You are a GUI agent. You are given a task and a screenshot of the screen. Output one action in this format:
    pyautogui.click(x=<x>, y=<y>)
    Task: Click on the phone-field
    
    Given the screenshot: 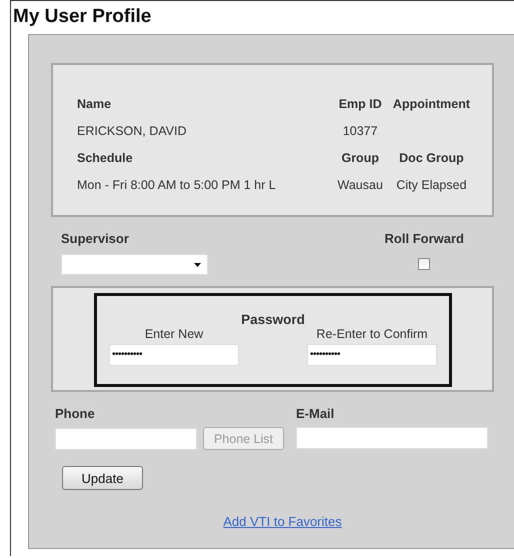 What is the action you would take?
    pyautogui.click(x=126, y=439)
    